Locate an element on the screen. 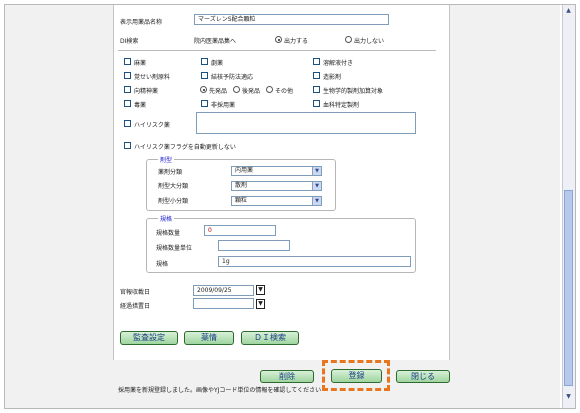  checkbox-poison is located at coordinates (127, 103).